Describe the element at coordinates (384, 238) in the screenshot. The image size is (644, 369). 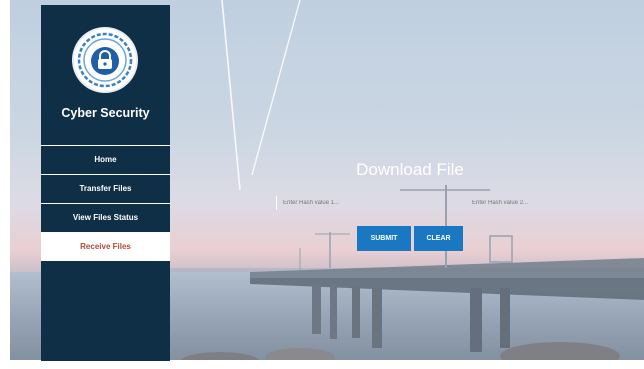
I see `submit-button: SUBMIT` at that location.